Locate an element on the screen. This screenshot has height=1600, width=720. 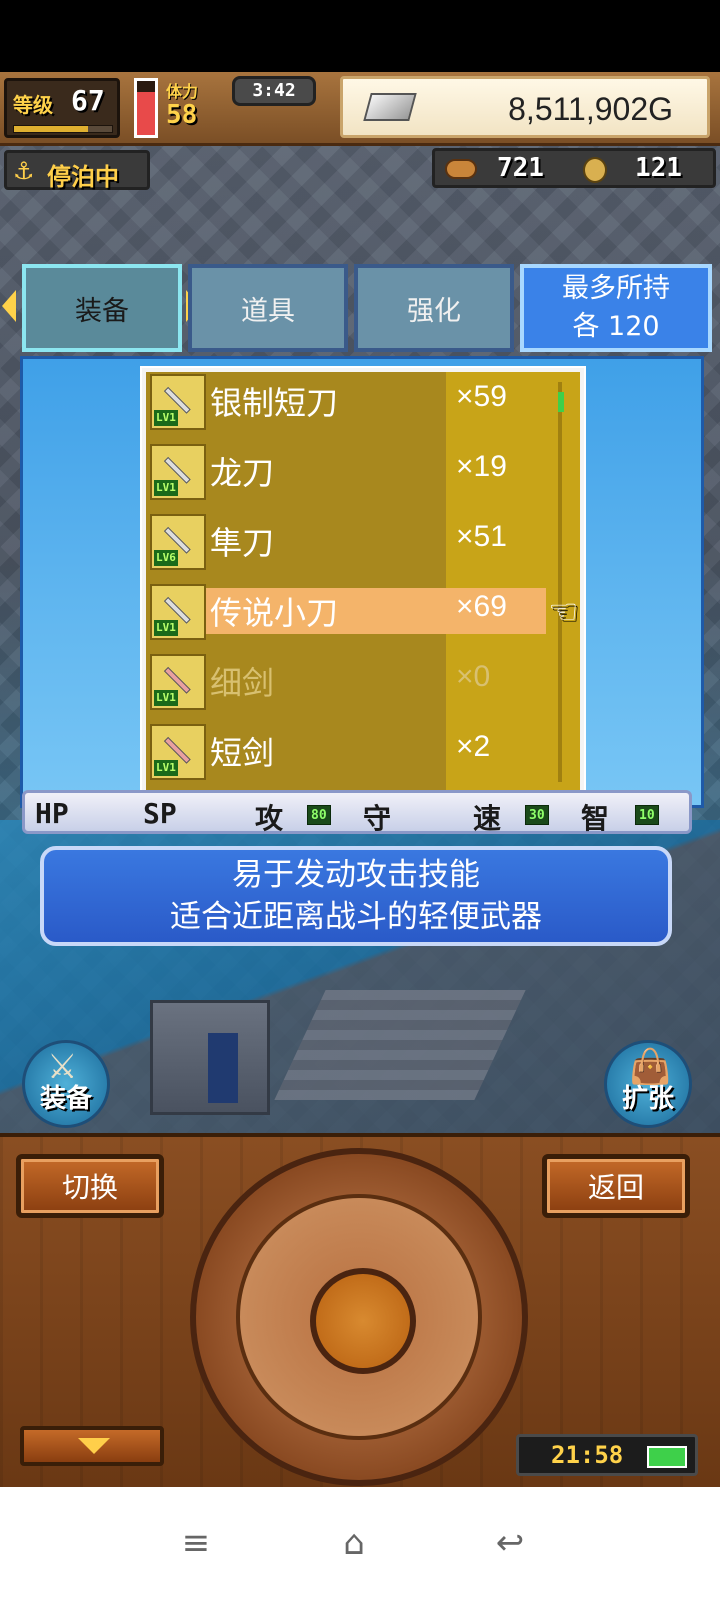
stats-bar: HP SP 攻 80 守 速 30 智 10 is located at coordinates (357, 812).